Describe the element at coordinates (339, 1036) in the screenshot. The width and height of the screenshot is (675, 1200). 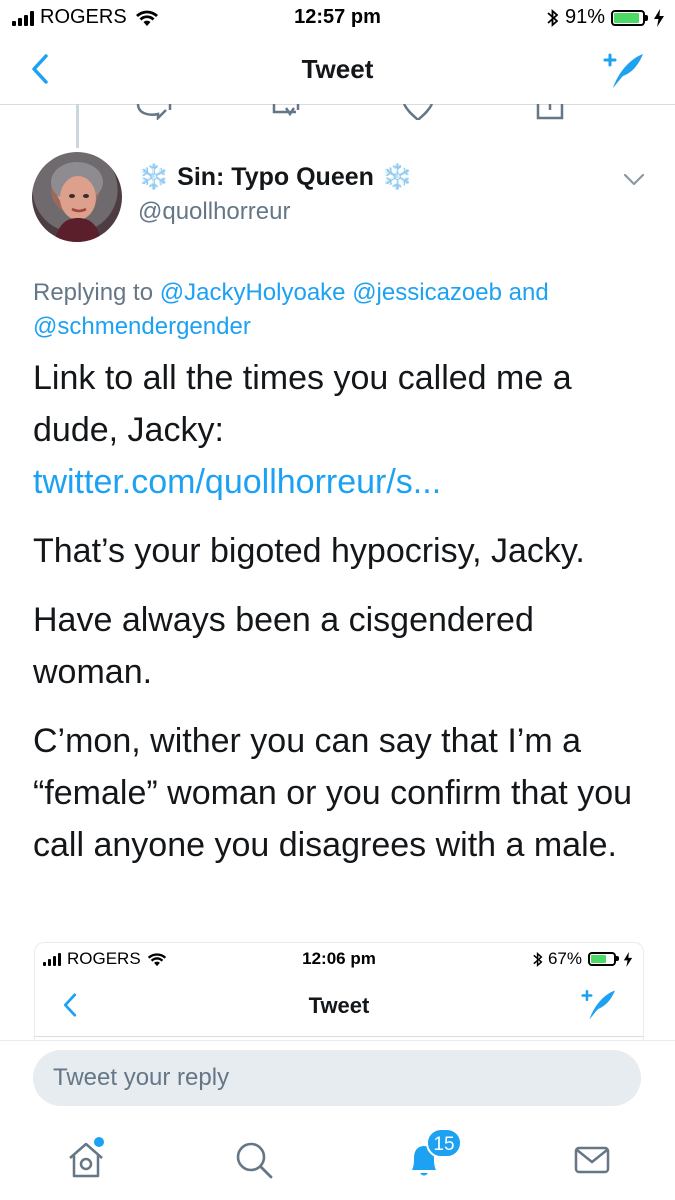
I see `embed-divider` at that location.